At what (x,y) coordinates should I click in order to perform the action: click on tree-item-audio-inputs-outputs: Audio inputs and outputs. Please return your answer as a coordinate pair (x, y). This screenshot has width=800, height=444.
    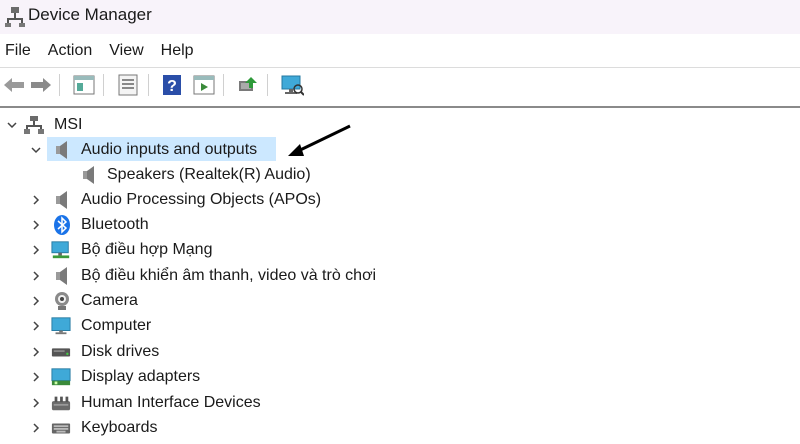
    Looking at the image, I should click on (400, 149).